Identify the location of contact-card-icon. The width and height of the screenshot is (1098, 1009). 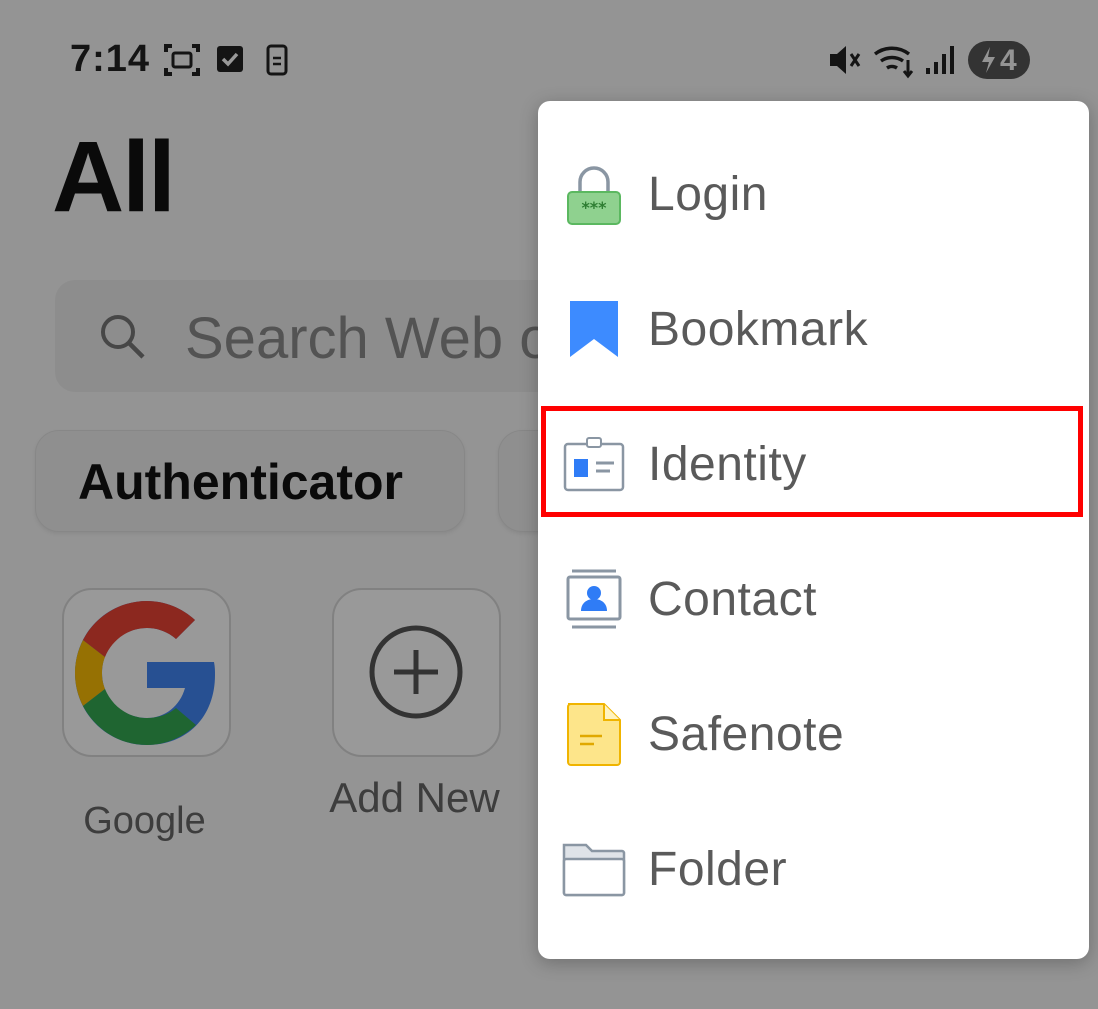
(594, 599).